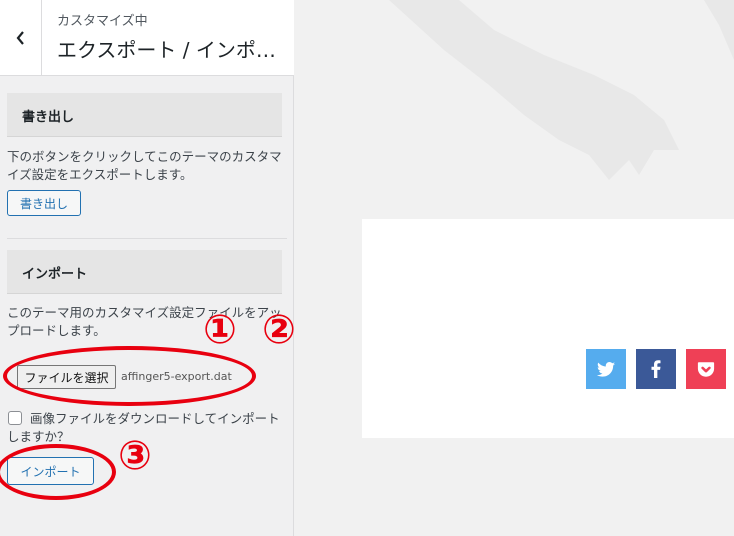 The width and height of the screenshot is (734, 536). What do you see at coordinates (129, 376) in the screenshot?
I see `annotation-ring-file` at bounding box center [129, 376].